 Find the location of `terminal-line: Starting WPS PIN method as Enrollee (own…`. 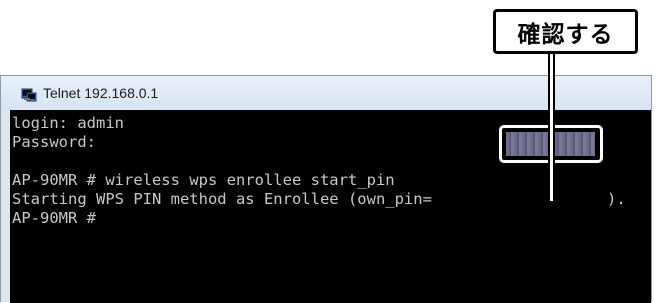

terminal-line: Starting WPS PIN method as Enrollee (own… is located at coordinates (222, 199).